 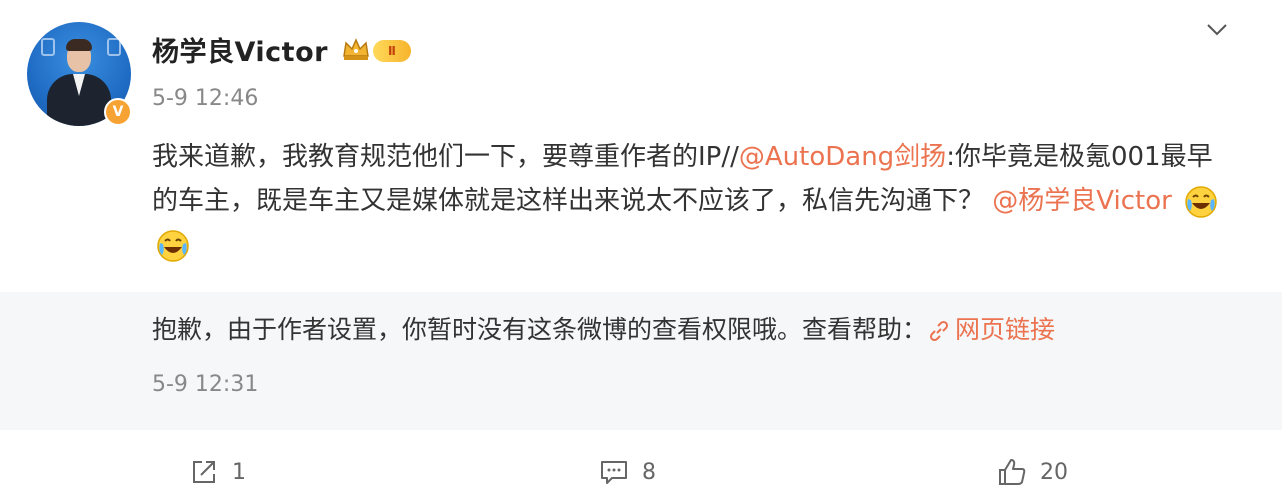 I want to click on avatar-figure-hair, so click(x=79, y=45).